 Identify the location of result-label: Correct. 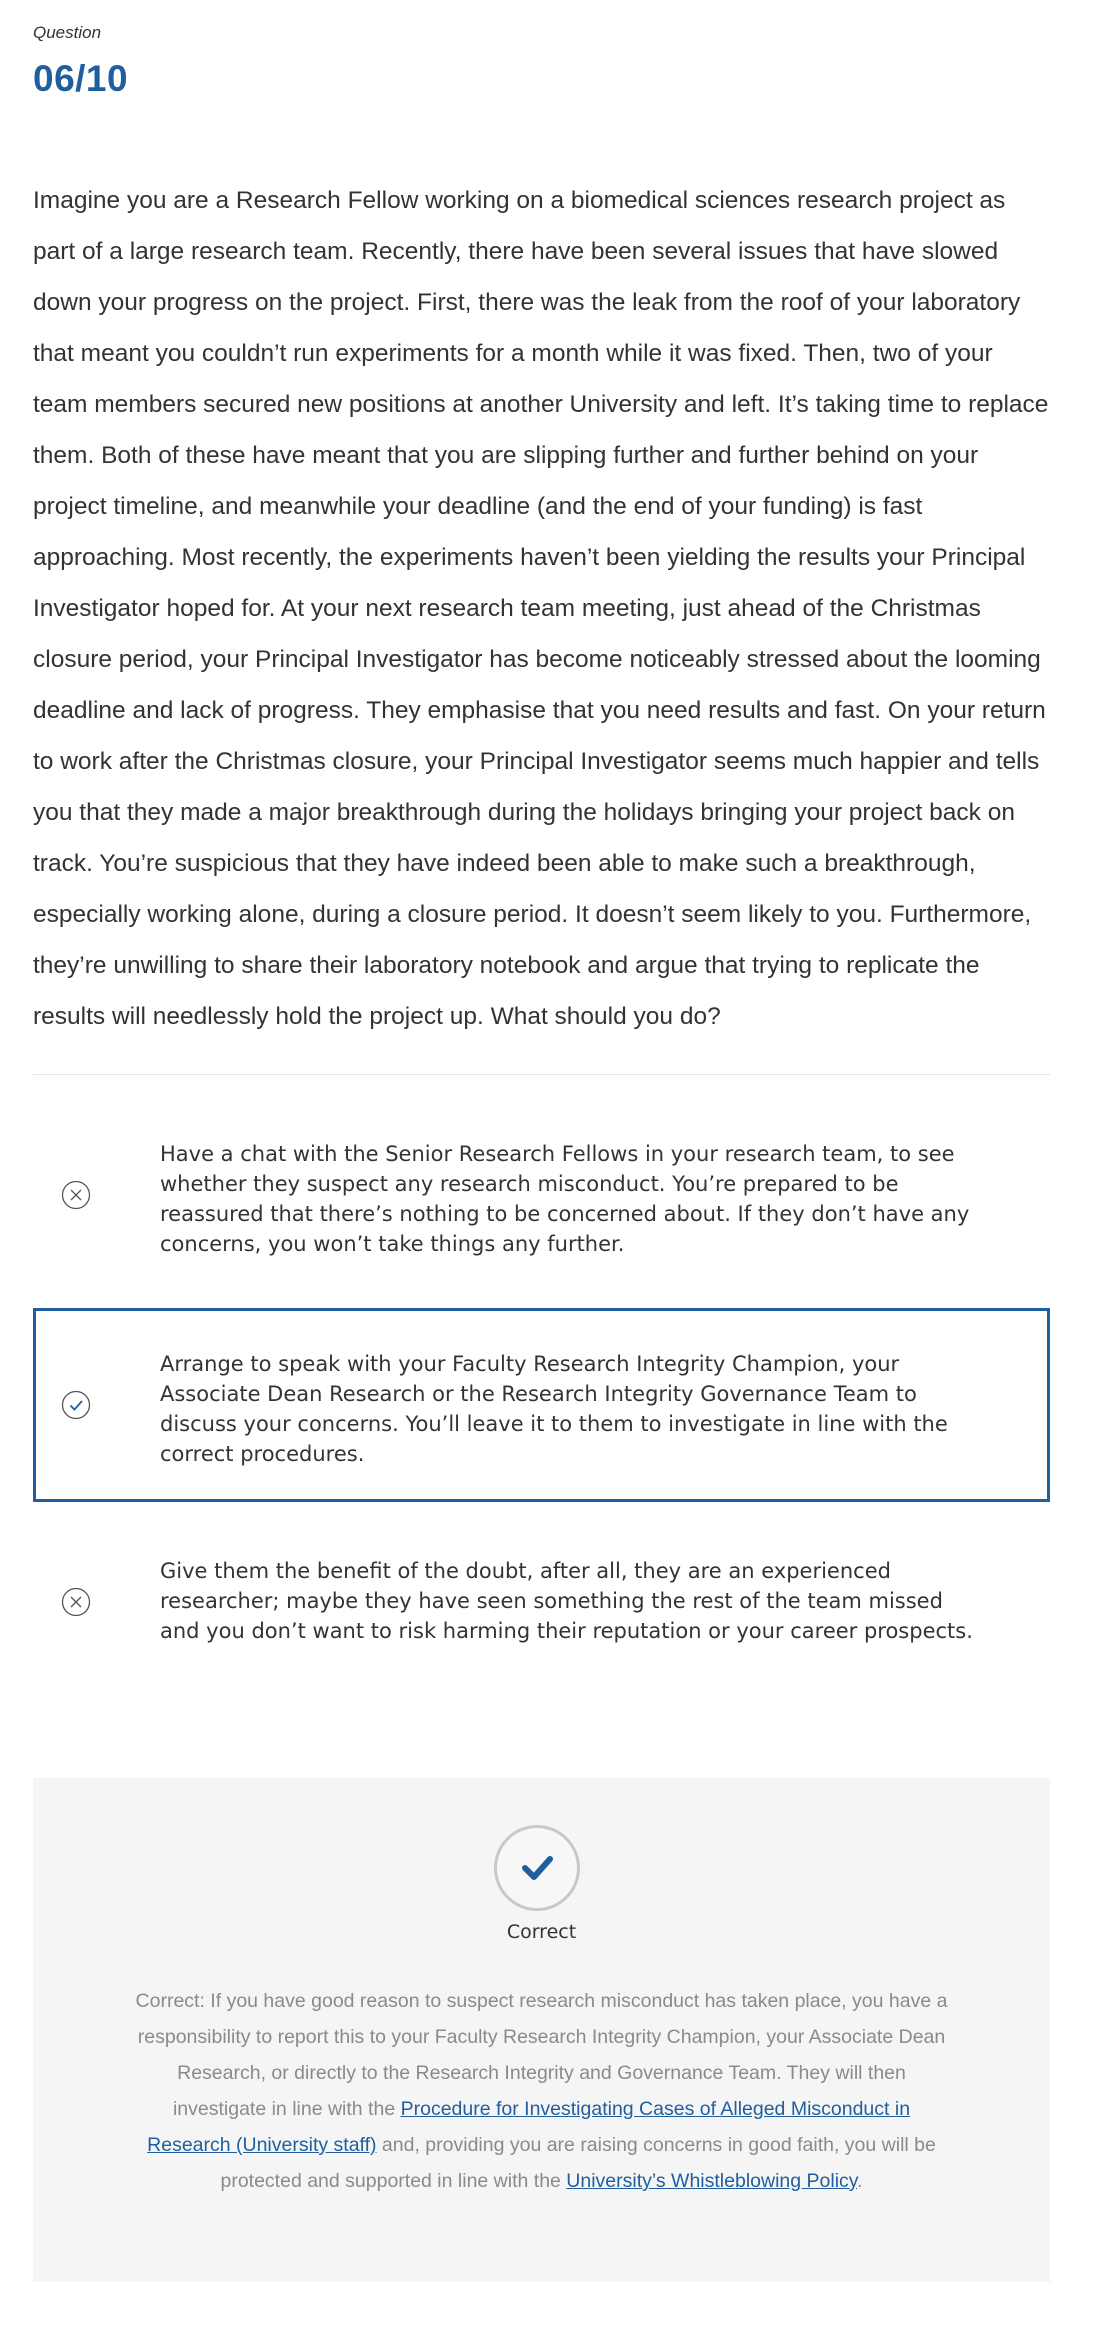
(541, 1932).